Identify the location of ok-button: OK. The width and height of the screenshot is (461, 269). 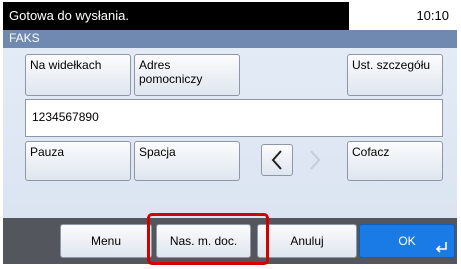
(407, 241).